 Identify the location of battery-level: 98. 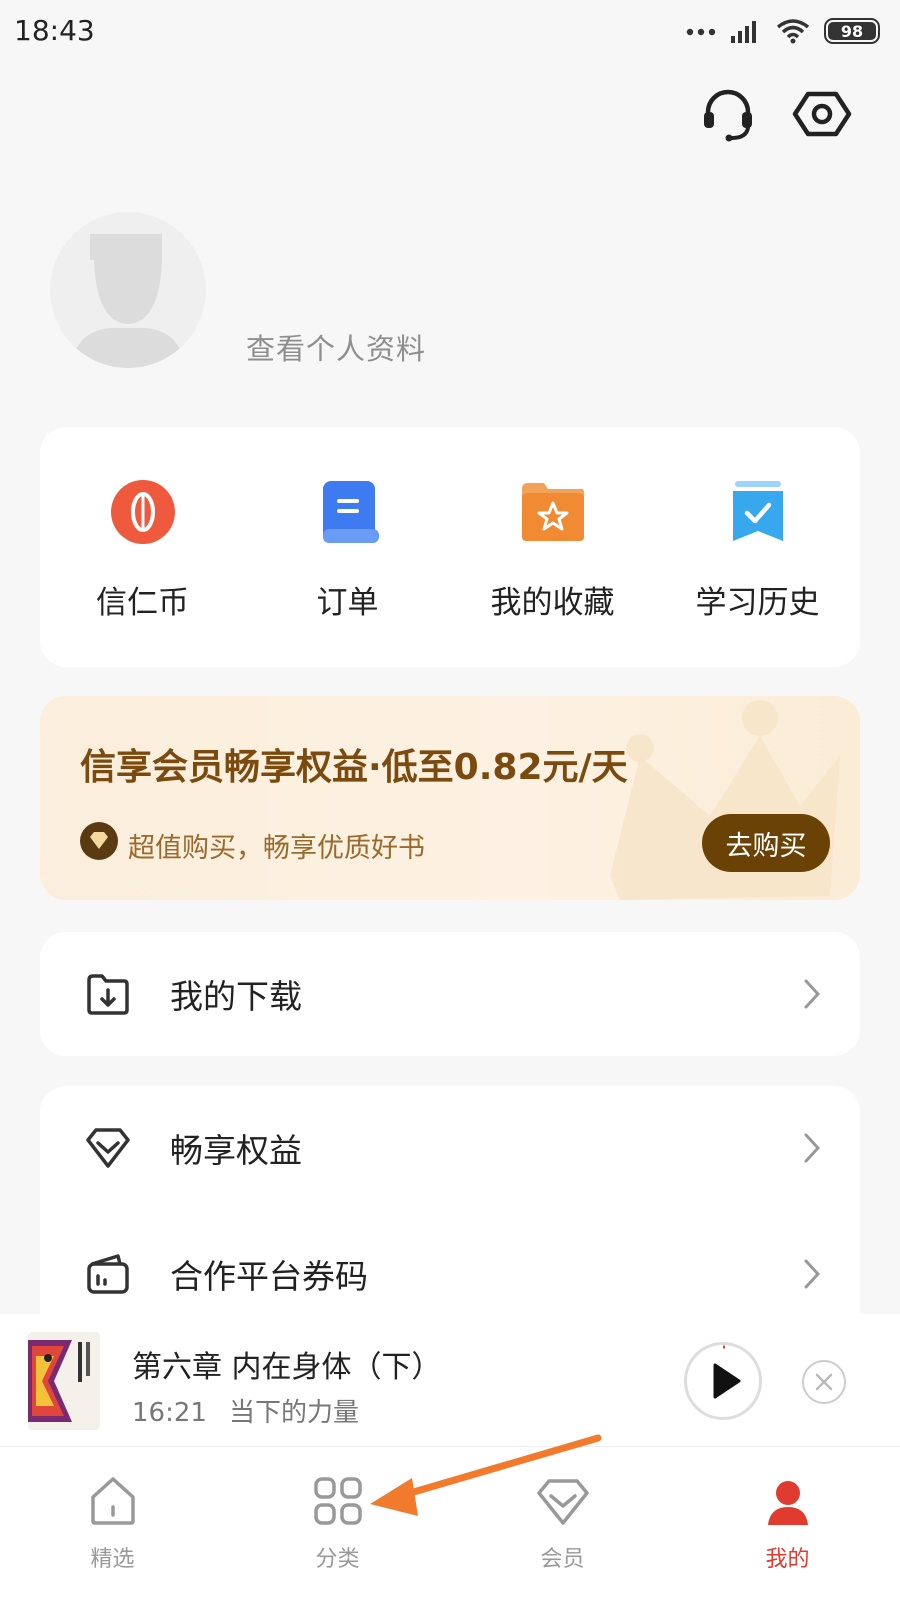
(852, 31).